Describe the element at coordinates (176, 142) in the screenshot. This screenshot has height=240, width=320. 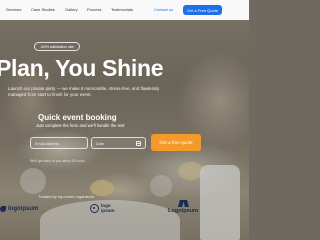
I see `get-free-quote-button: Get a free quote` at that location.